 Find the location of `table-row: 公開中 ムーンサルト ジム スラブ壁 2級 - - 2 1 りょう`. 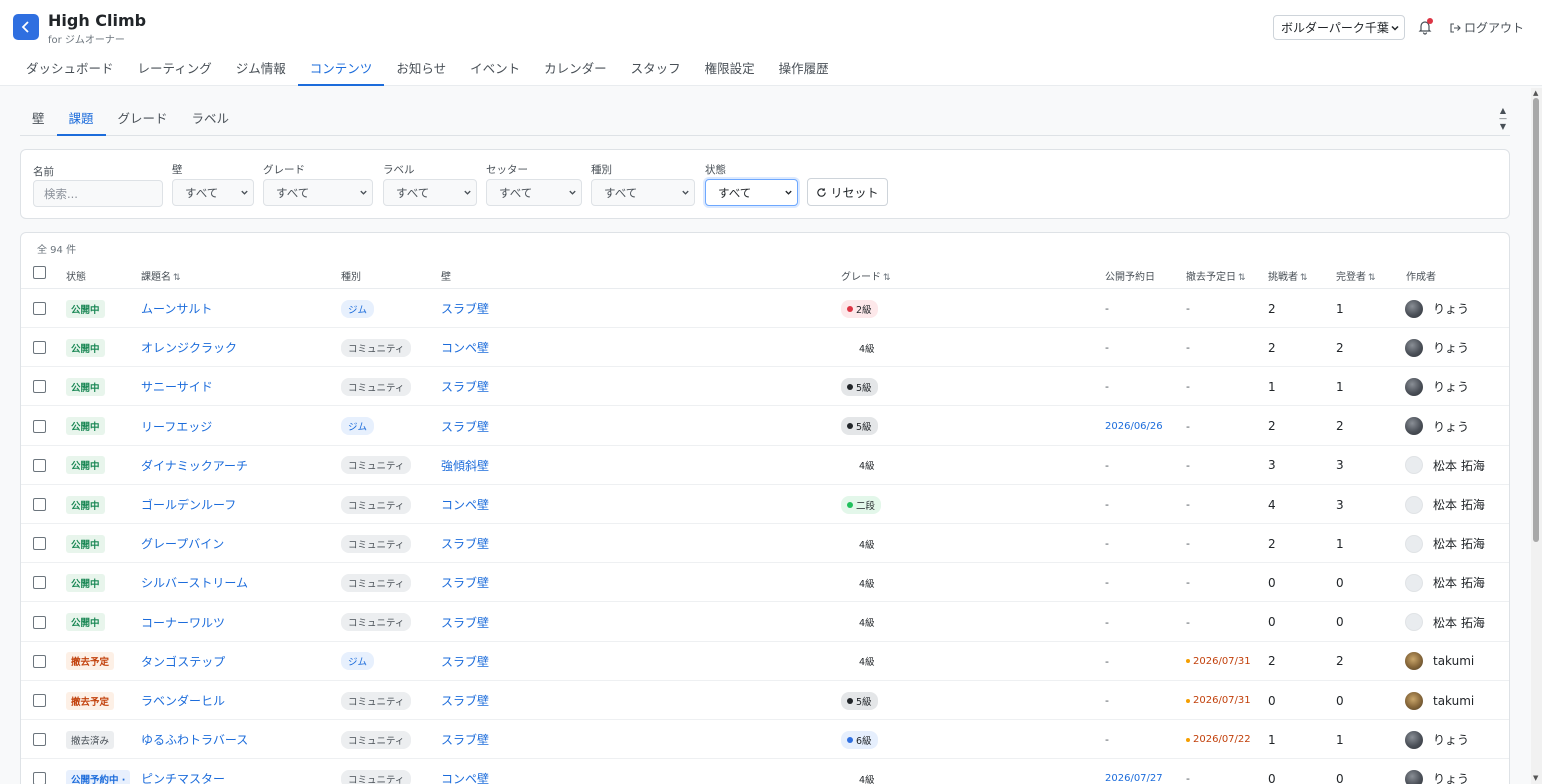

table-row: 公開中 ムーンサルト ジム スラブ壁 2級 - - 2 1 りょう is located at coordinates (765, 308).